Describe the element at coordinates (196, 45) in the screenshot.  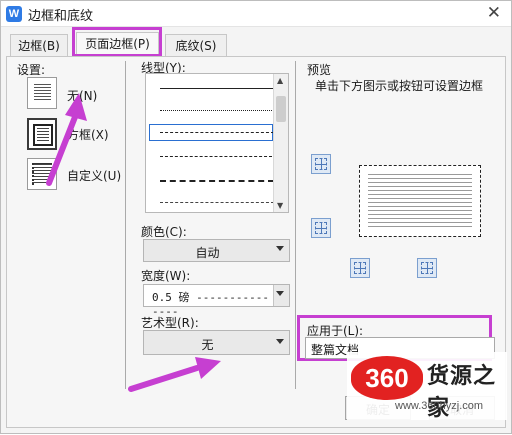
I see `tab-shading: 底纹(S)` at that location.